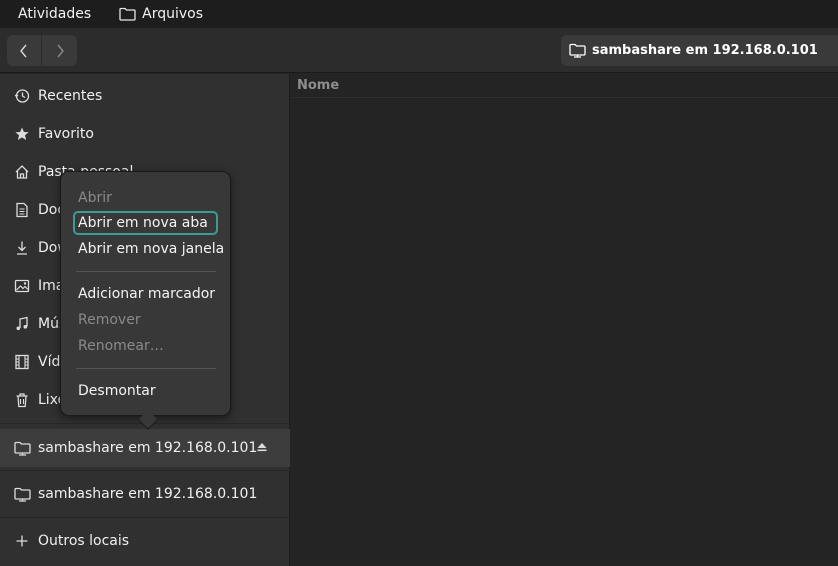 The image size is (838, 566). Describe the element at coordinates (705, 50) in the screenshot. I see `path-bar-label: sambashare em 192.168.0.101` at that location.